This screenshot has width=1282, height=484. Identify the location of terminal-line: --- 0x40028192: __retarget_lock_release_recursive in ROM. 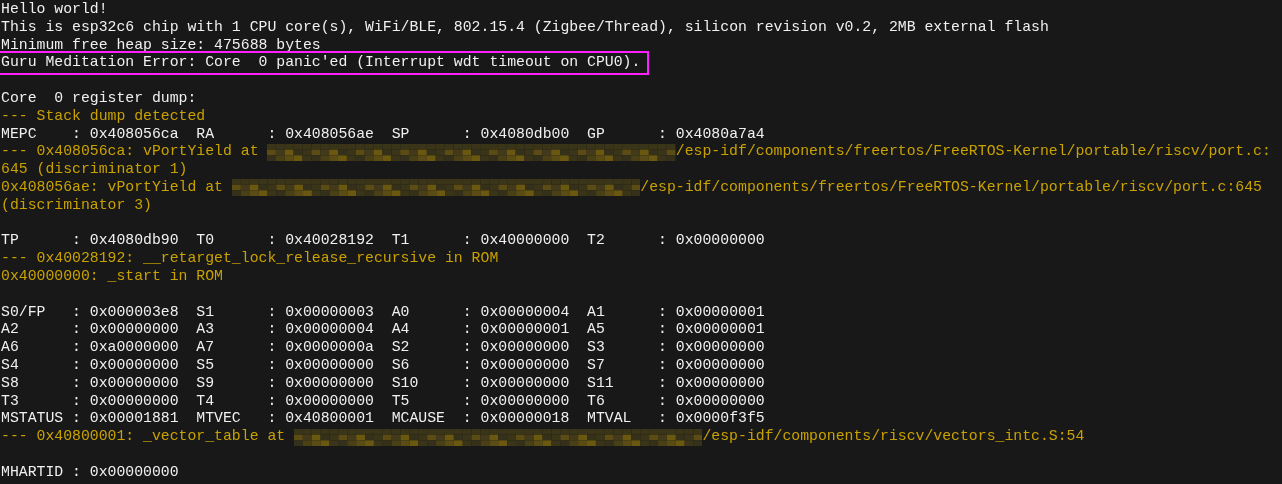
(250, 259).